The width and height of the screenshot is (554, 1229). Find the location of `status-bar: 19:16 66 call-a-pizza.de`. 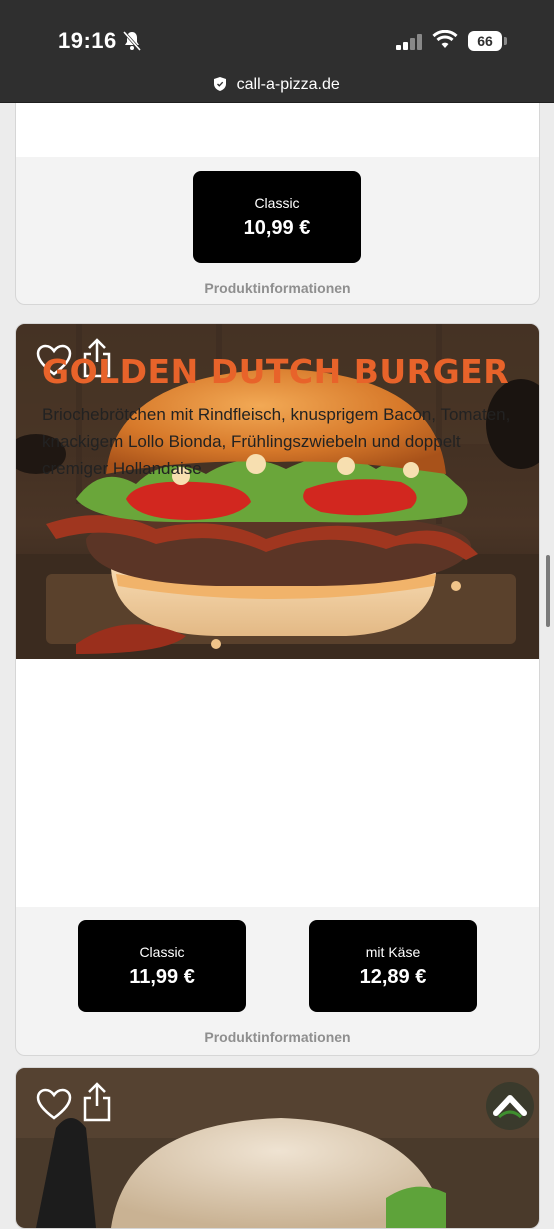

status-bar: 19:16 66 call-a-pizza.de is located at coordinates (277, 51).